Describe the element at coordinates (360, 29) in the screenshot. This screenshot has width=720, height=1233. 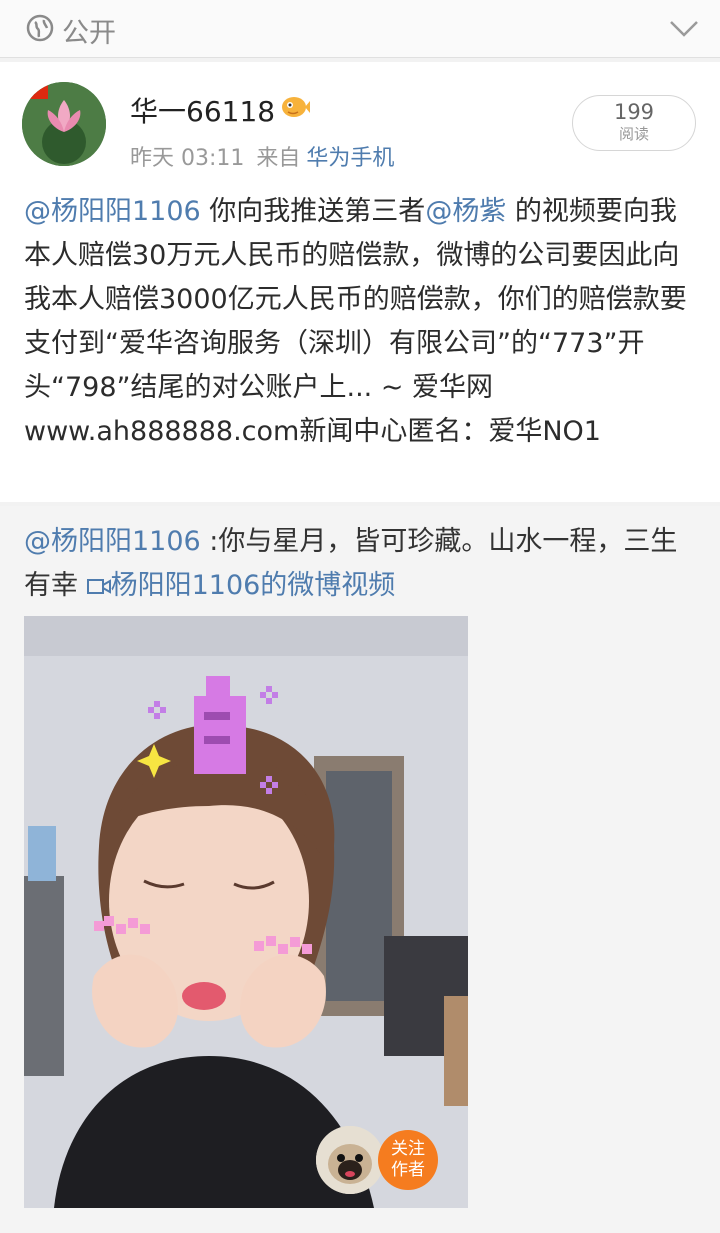
I see `top-bar: 公开` at that location.